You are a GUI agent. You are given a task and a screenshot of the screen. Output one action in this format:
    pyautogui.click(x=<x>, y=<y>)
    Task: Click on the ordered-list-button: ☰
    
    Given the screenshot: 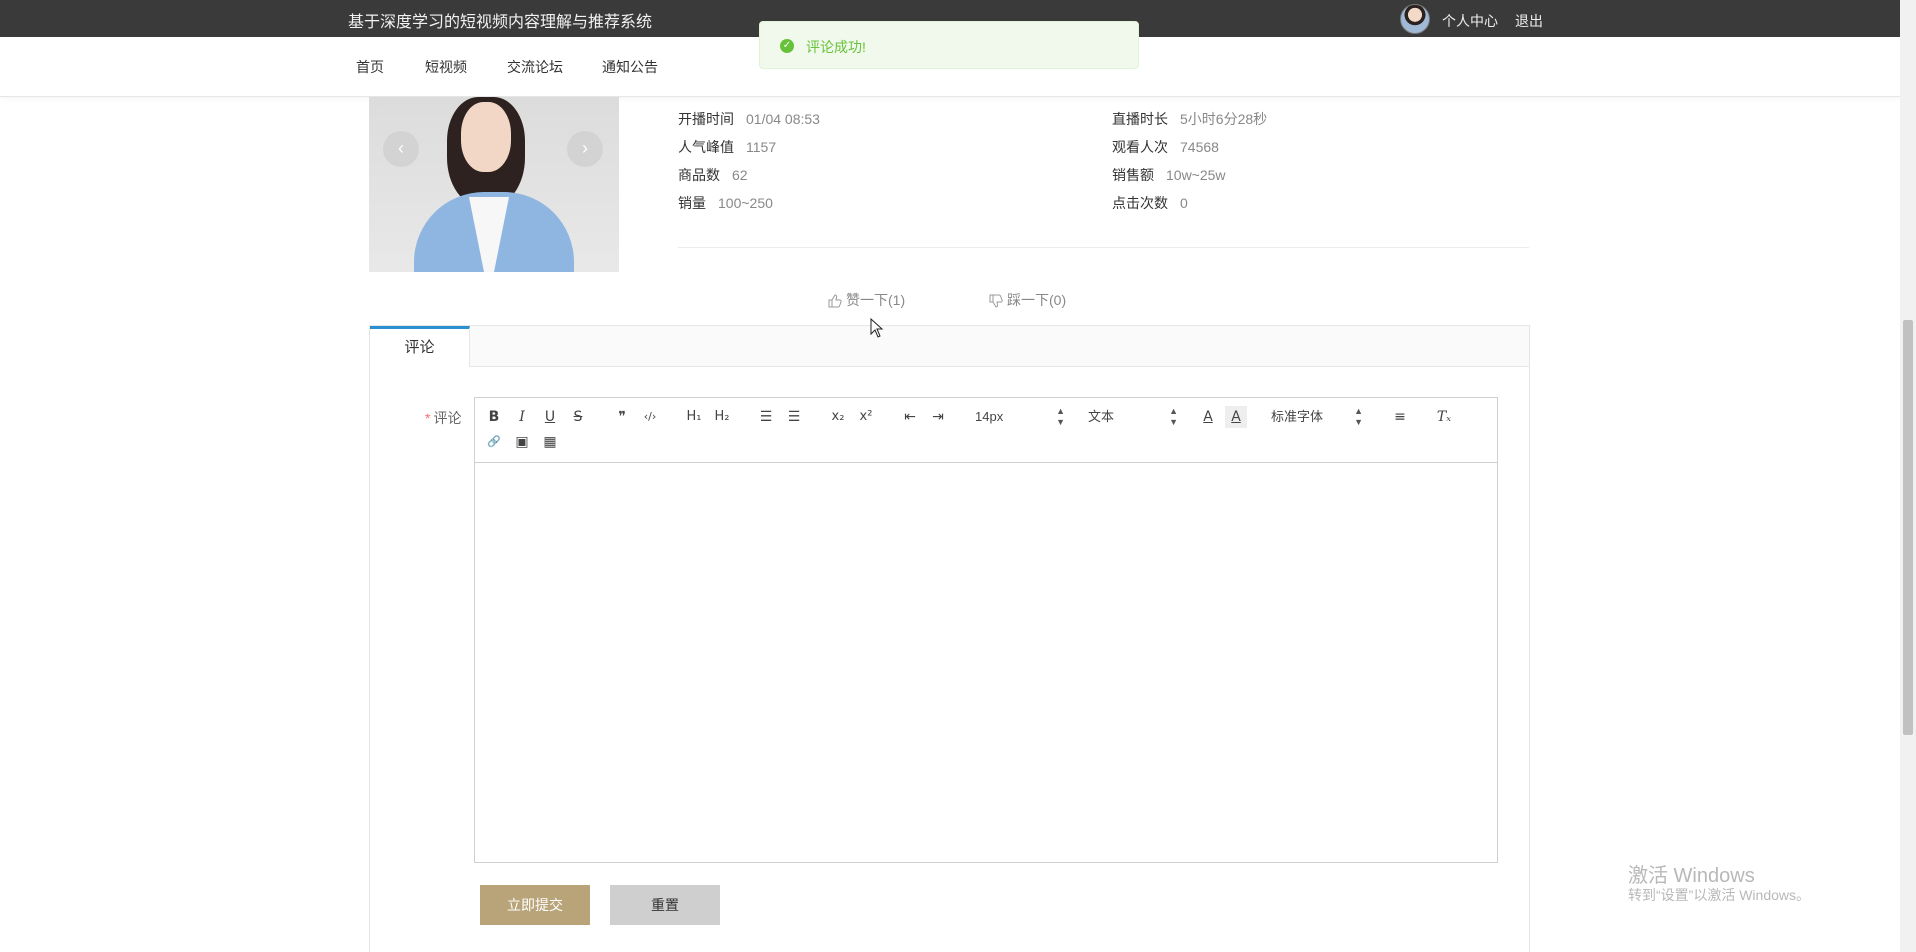 What is the action you would take?
    pyautogui.click(x=766, y=417)
    